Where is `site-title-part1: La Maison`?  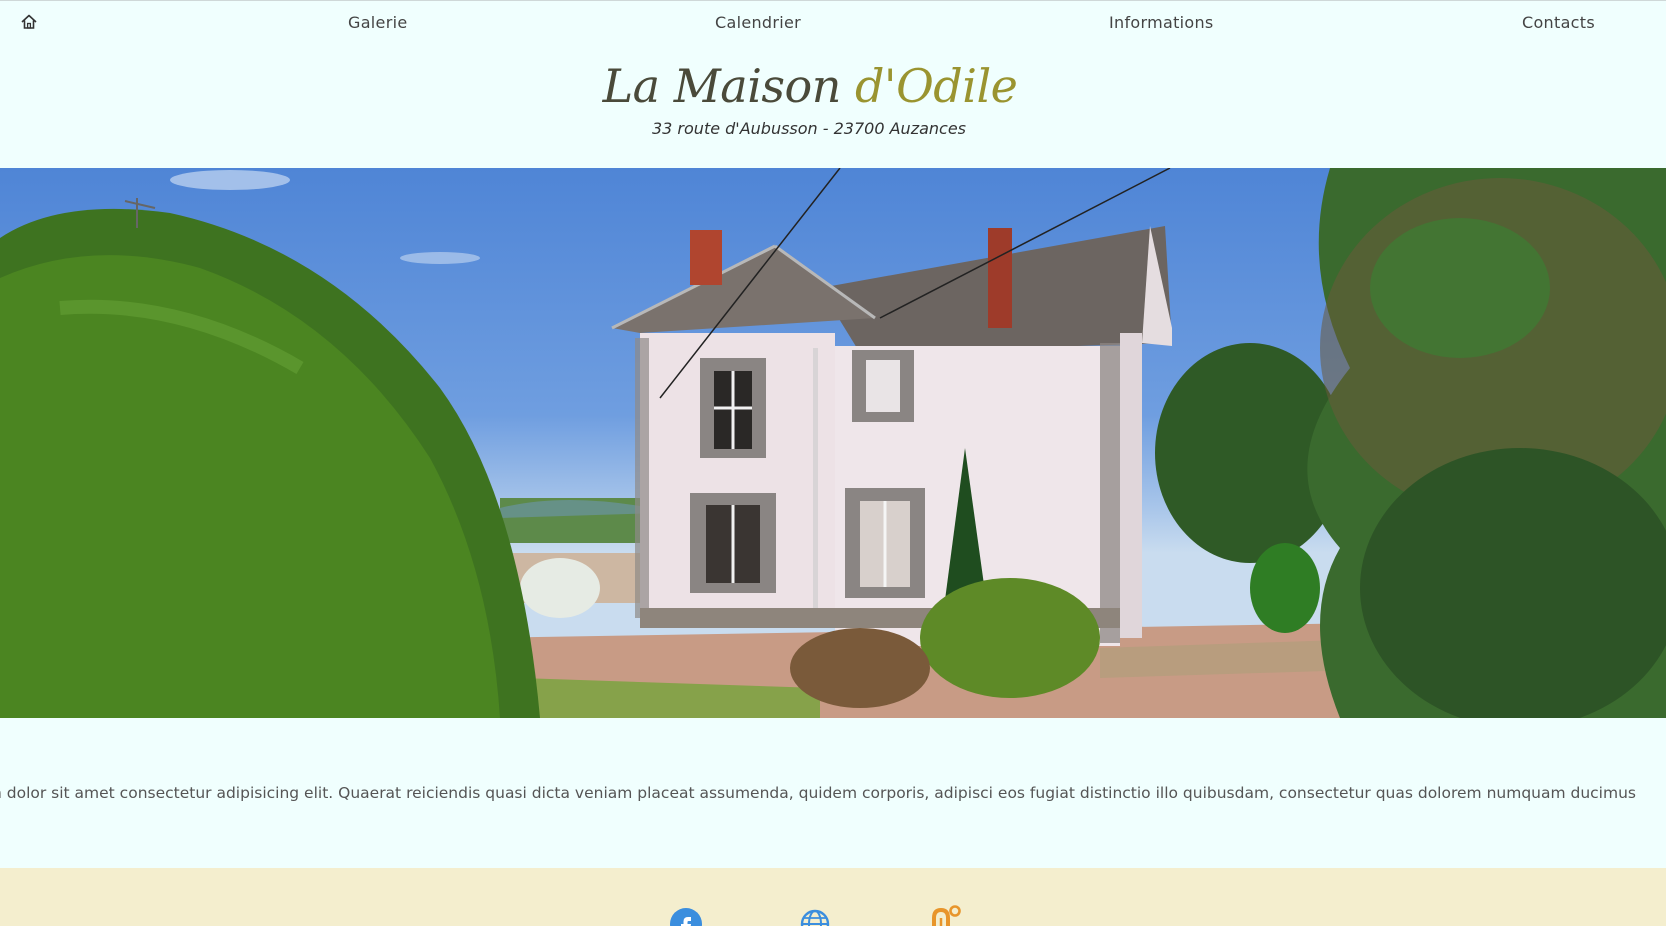
site-title-part1: La Maison is located at coordinates (728, 86).